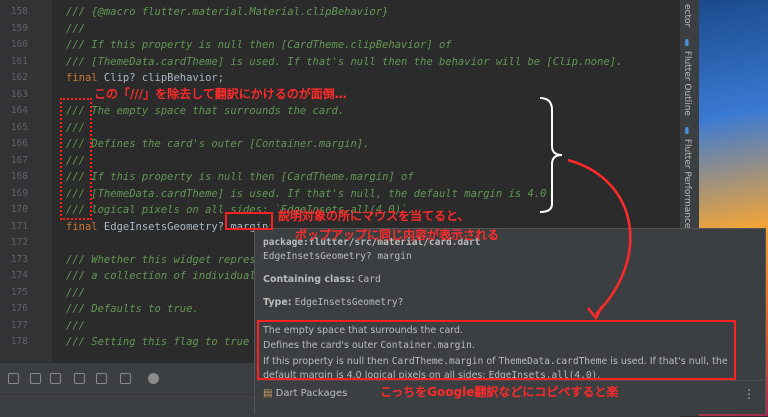  Describe the element at coordinates (19, 275) in the screenshot. I see `line-number: 174` at that location.